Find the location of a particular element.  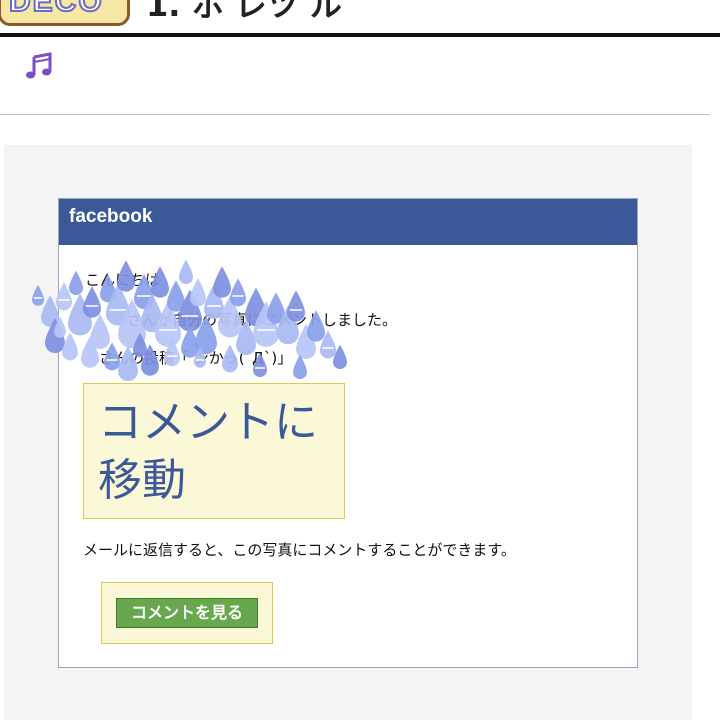

app-header: DECO 1. ホ レツ ル is located at coordinates (360, 18).